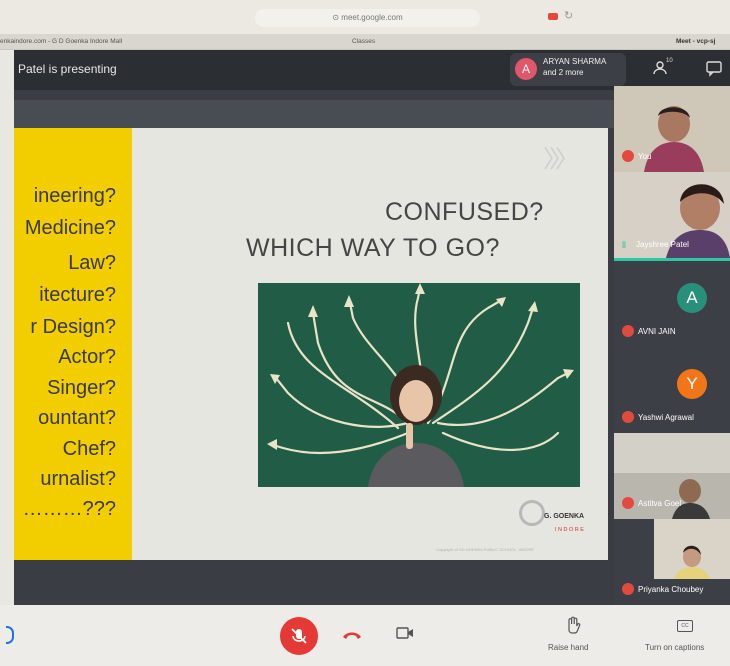 The height and width of the screenshot is (666, 730). Describe the element at coordinates (365, 635) in the screenshot. I see `meeting-controls-bar` at that location.